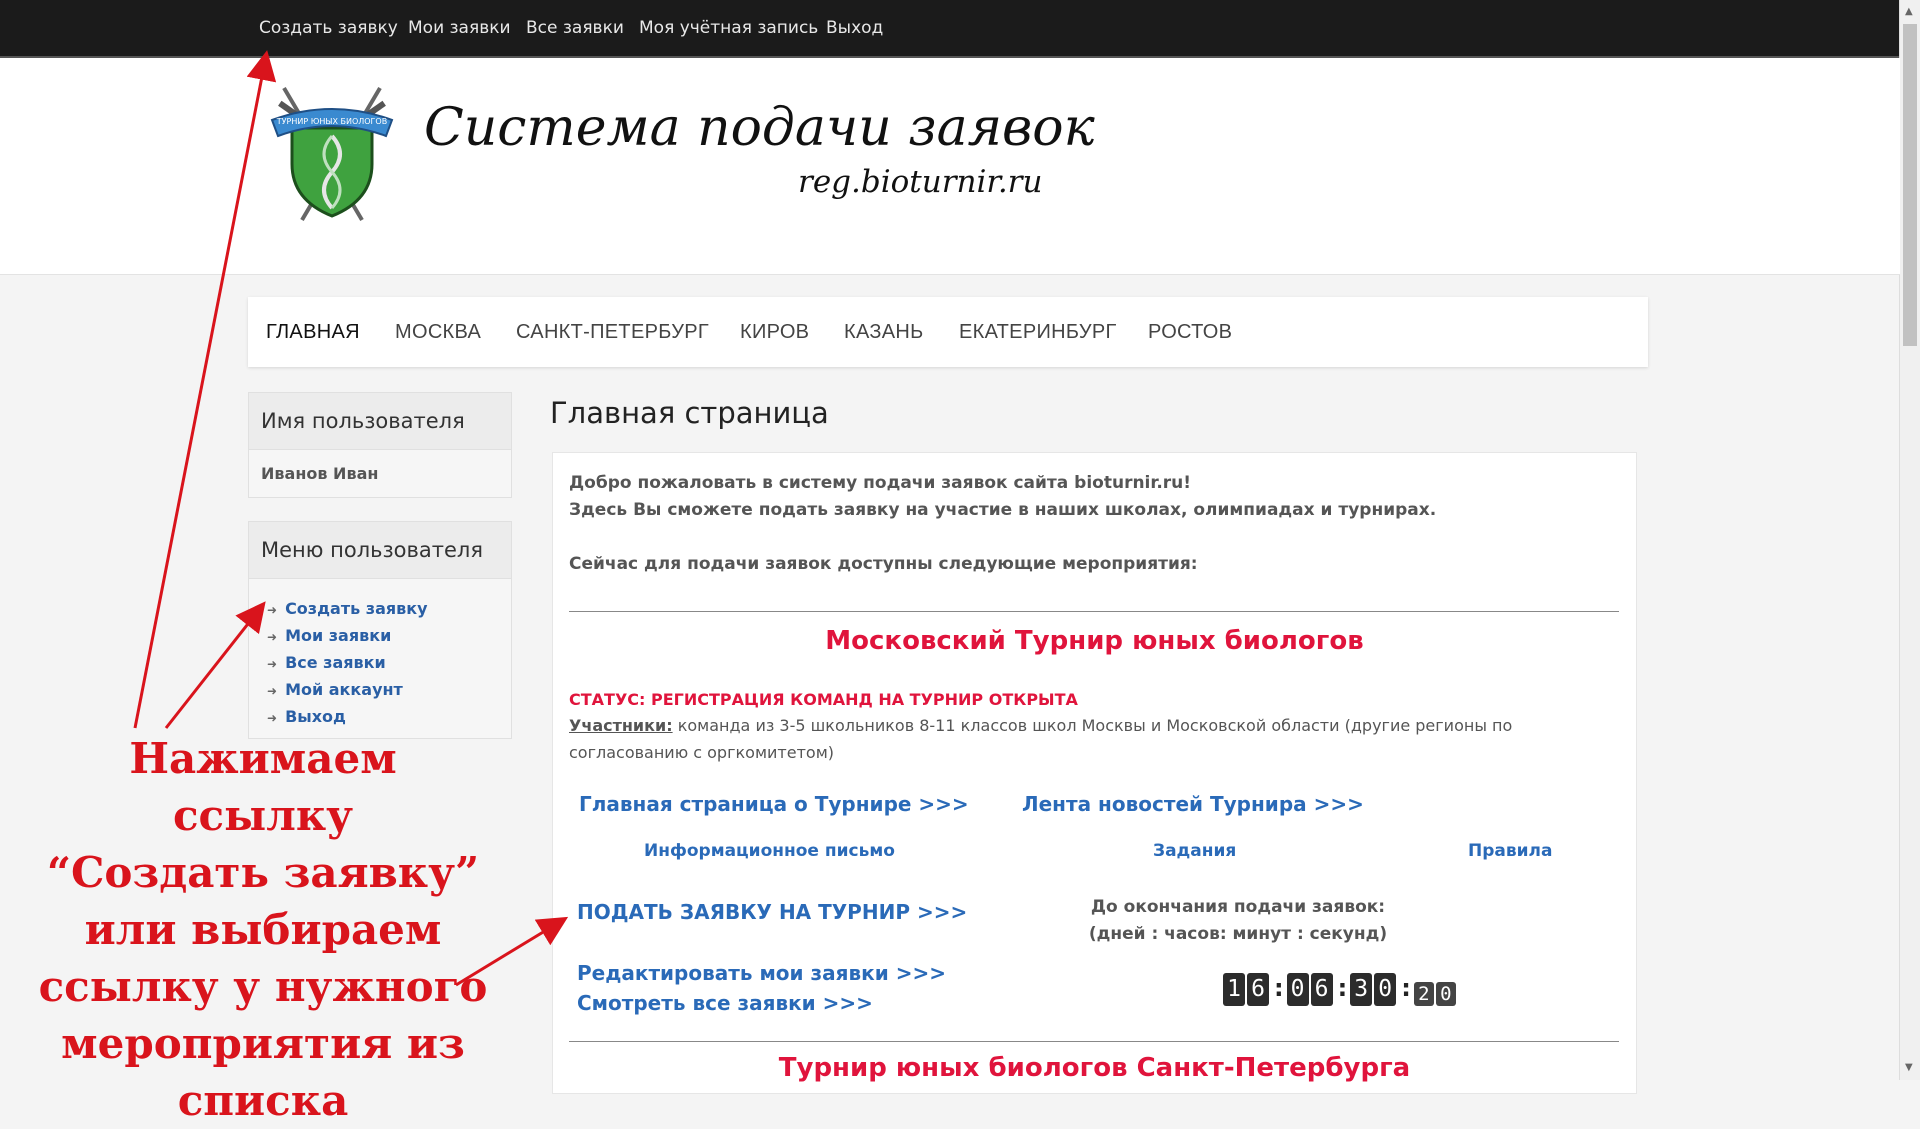 The height and width of the screenshot is (1129, 1920). I want to click on citynav-item-rostov: РОСТОВ, so click(1190, 332).